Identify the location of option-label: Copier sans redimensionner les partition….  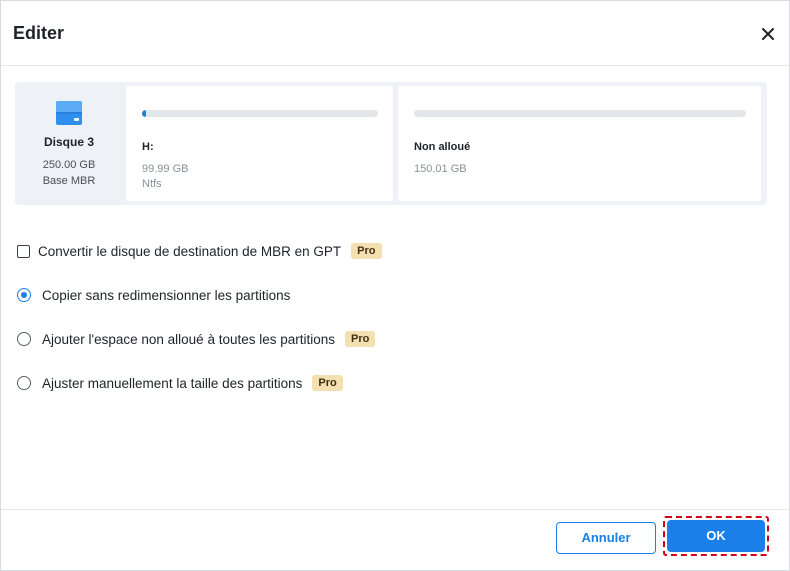
(166, 295).